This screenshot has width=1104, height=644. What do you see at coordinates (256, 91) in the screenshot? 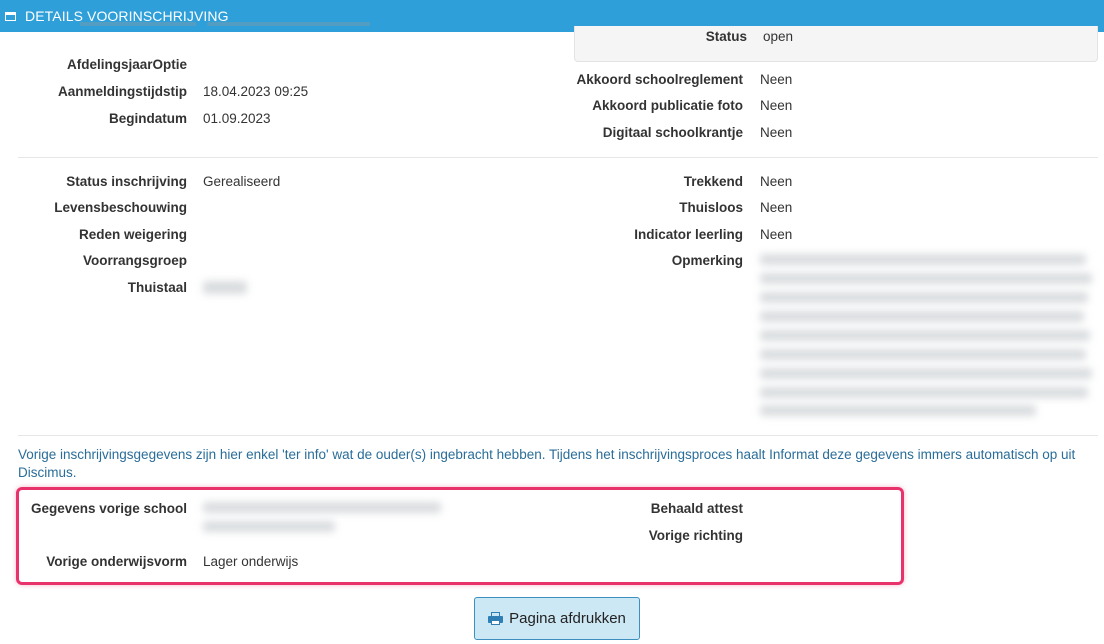
I see `aanmelding-value: 18.04.2023 09:25` at bounding box center [256, 91].